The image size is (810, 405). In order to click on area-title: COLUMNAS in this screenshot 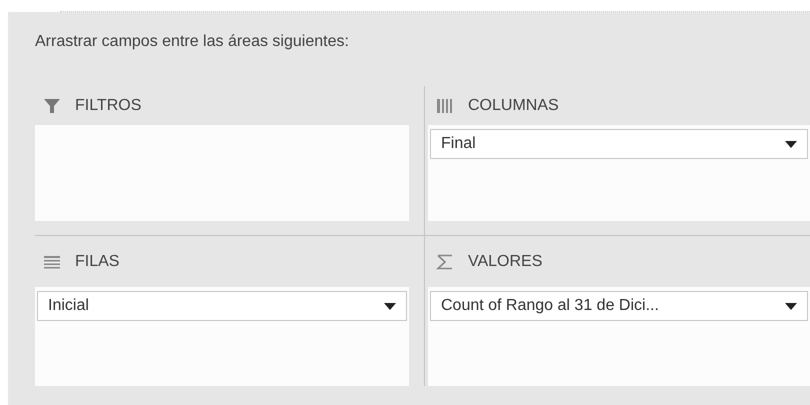, I will do `click(513, 106)`.